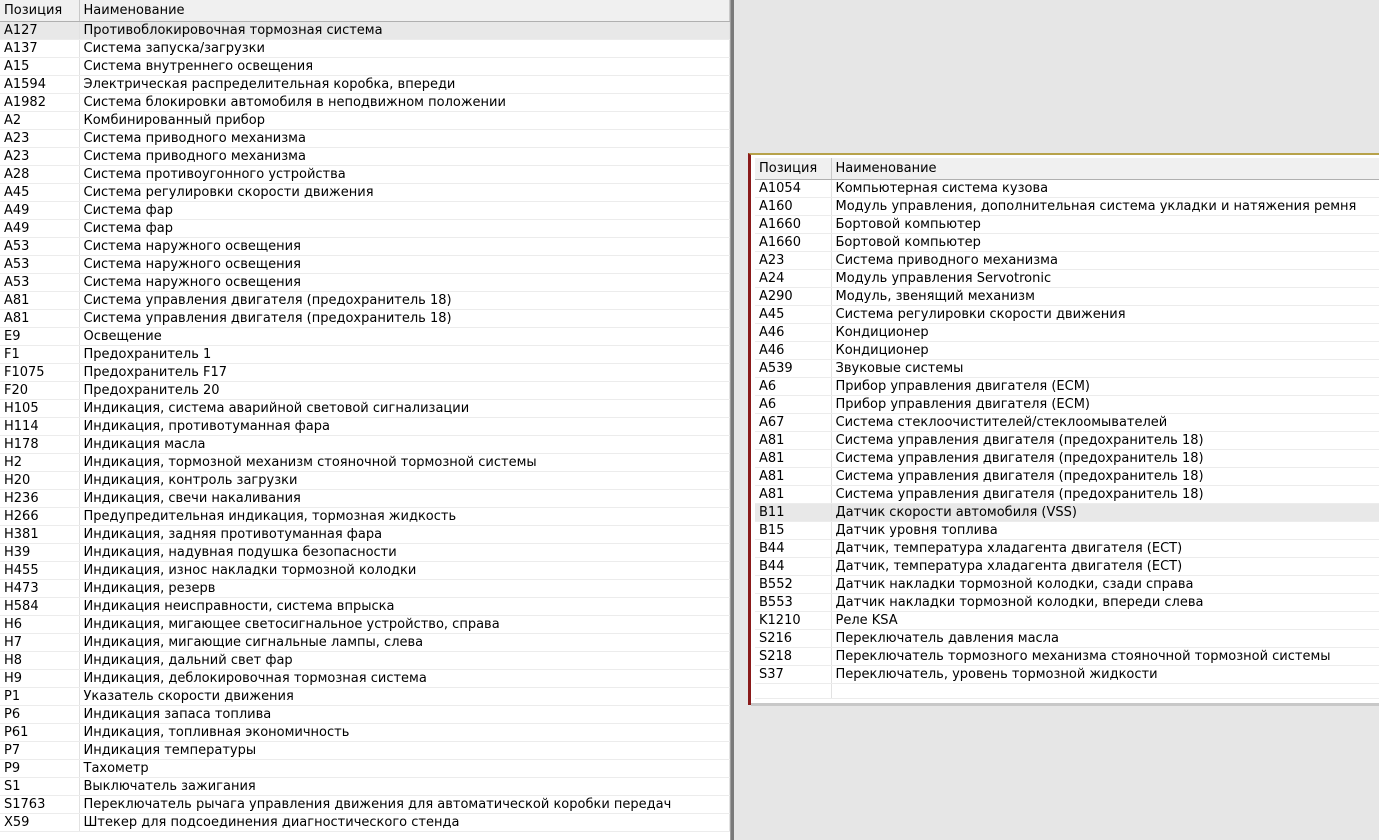 This screenshot has height=840, width=1379. Describe the element at coordinates (40, 426) in the screenshot. I see `position-cell: H114` at that location.